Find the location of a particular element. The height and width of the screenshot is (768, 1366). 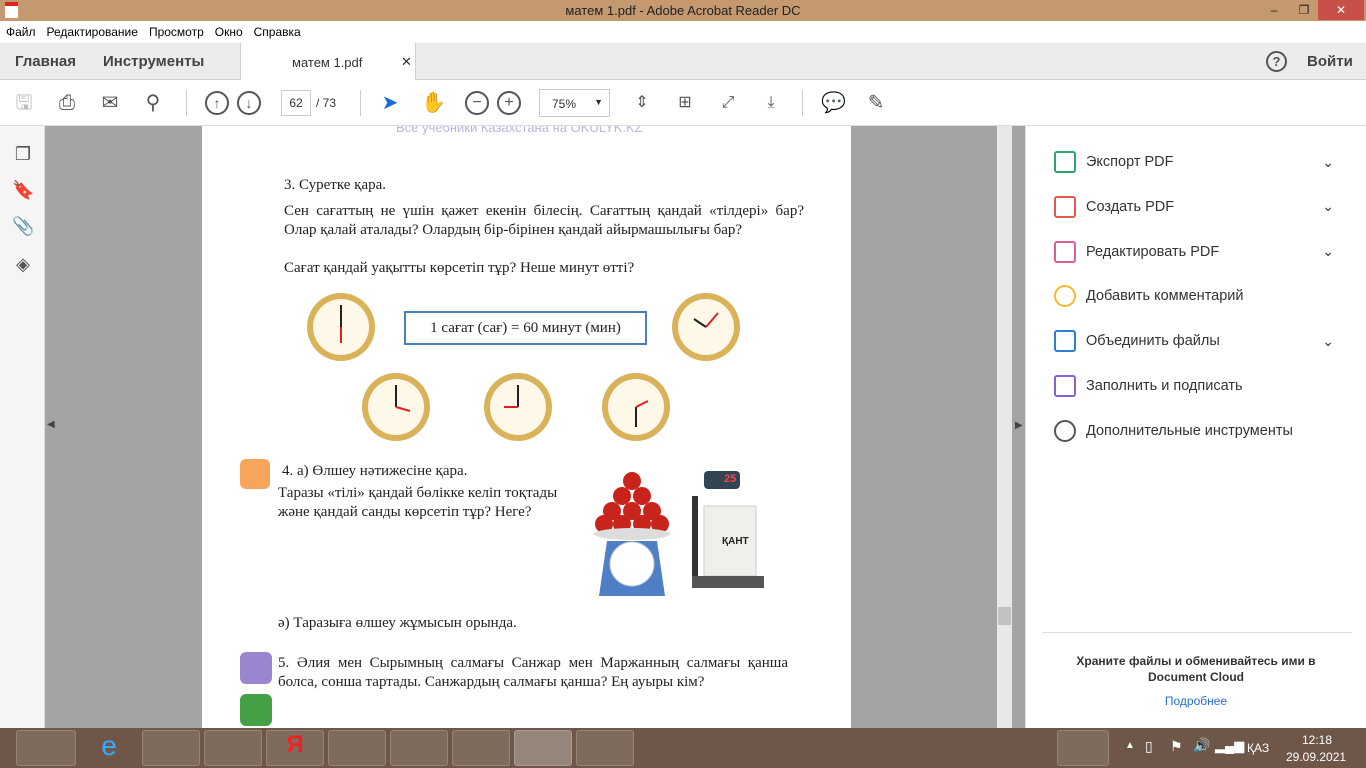

menu-help: Справка is located at coordinates (277, 30).